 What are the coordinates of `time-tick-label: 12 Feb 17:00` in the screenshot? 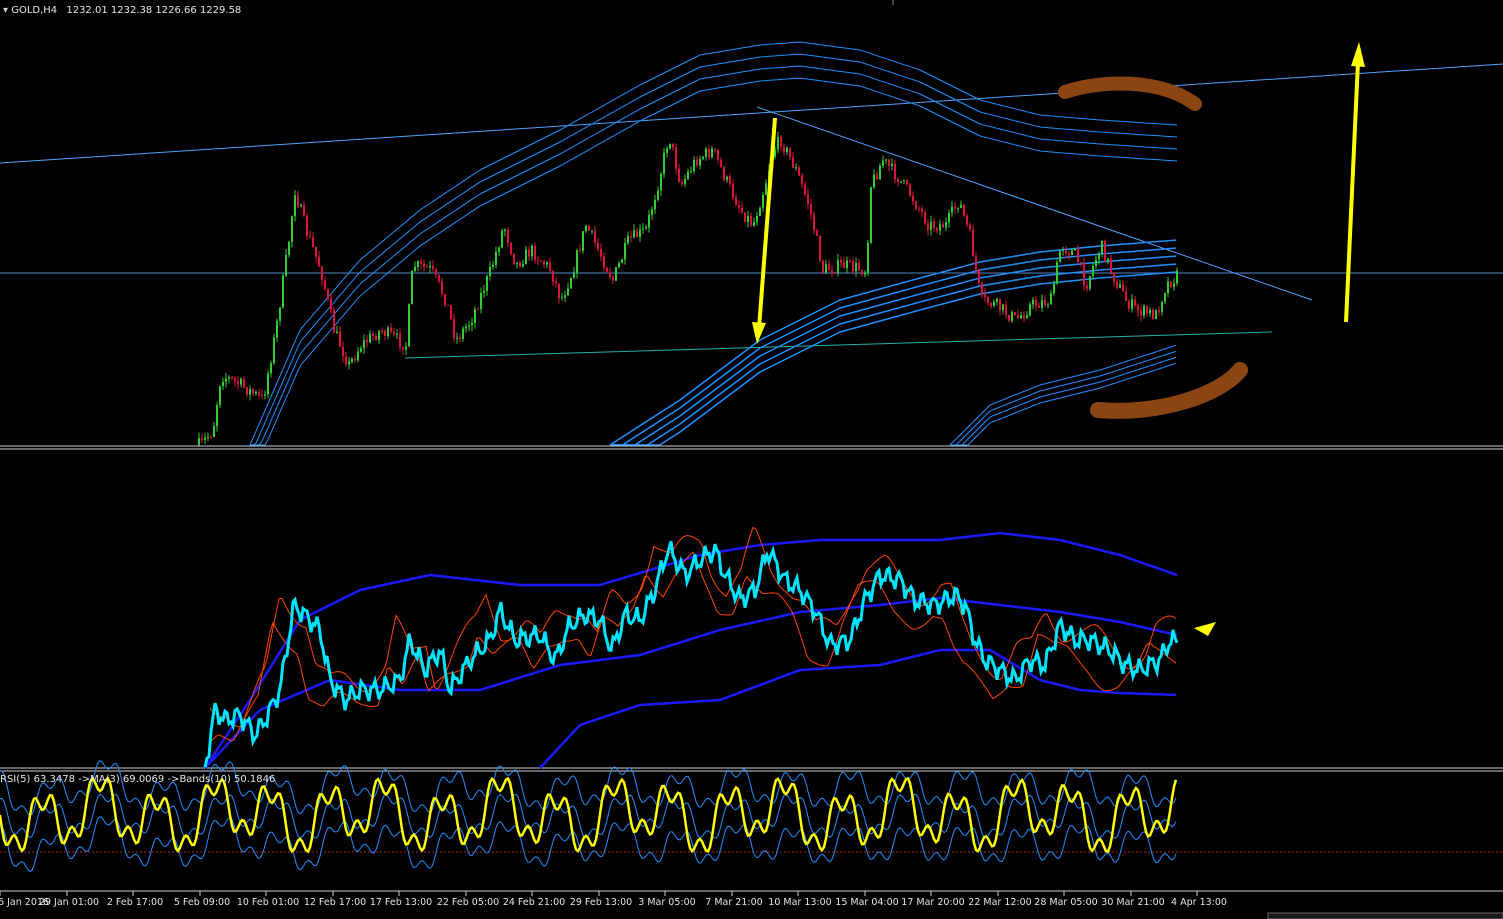 It's located at (335, 902).